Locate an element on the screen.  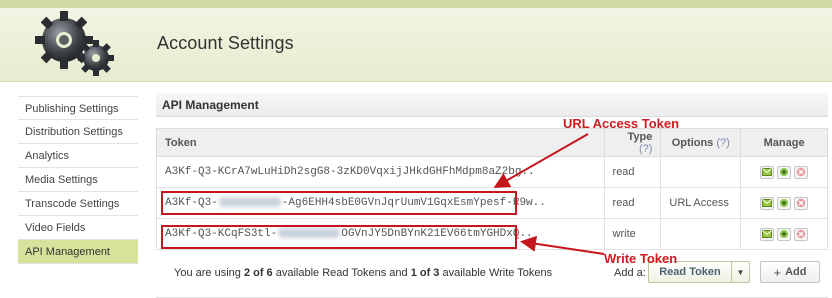
callout-arrows is located at coordinates (549, 194).